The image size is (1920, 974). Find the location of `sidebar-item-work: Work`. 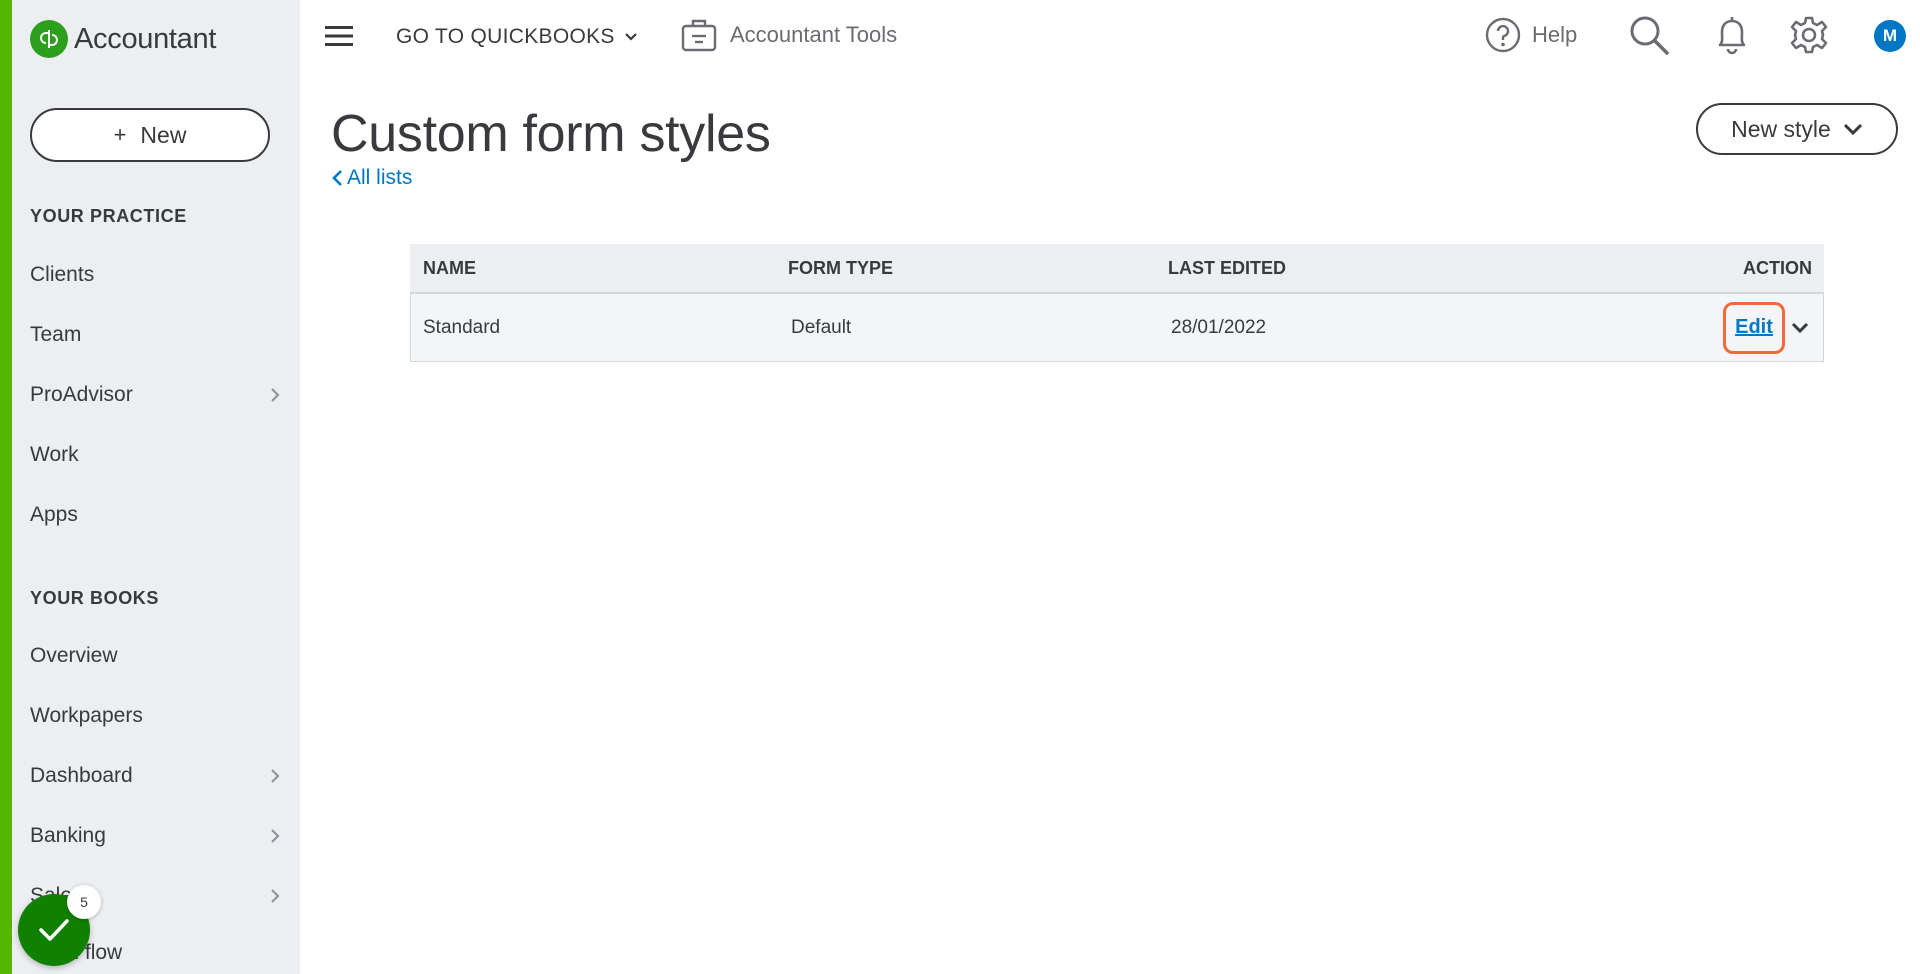

sidebar-item-work: Work is located at coordinates (155, 455).